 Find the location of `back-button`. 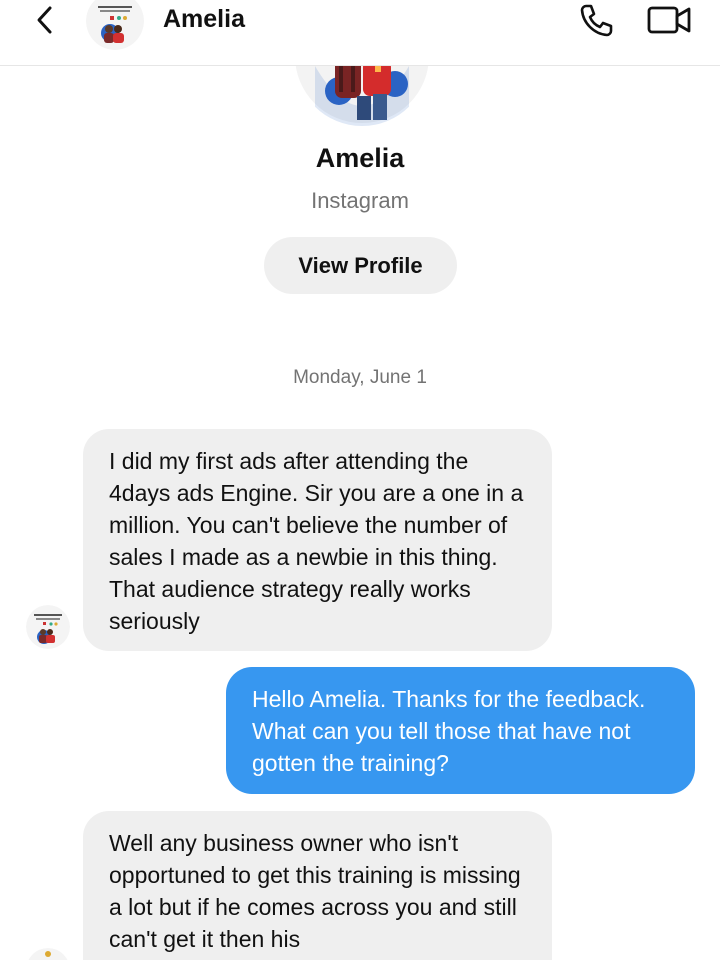

back-button is located at coordinates (46, 20).